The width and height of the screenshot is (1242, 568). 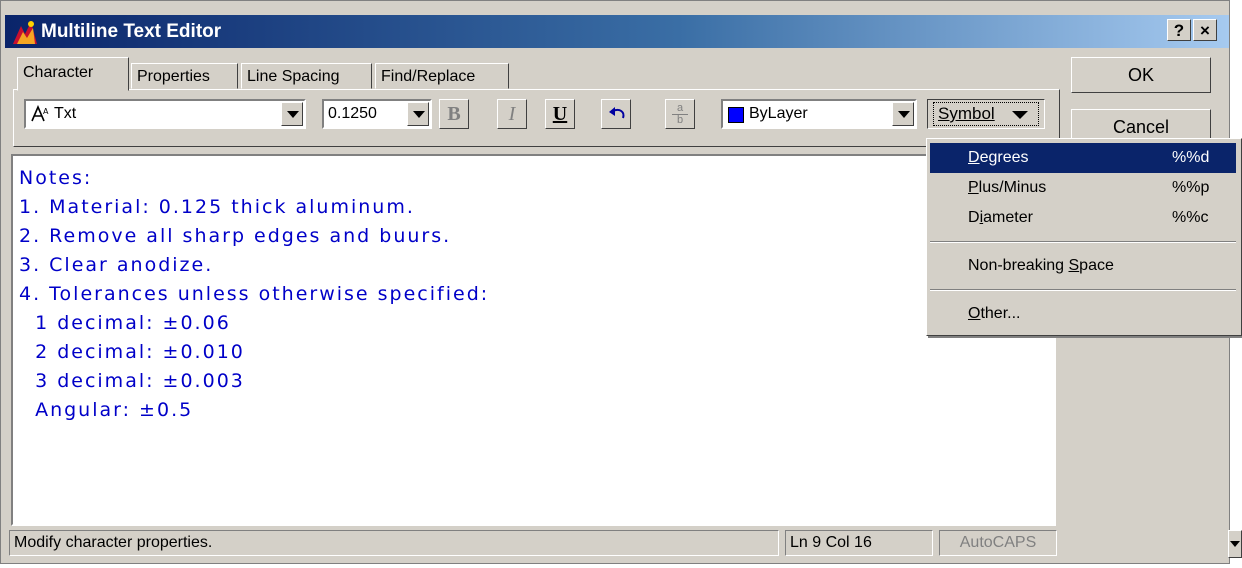 What do you see at coordinates (73, 74) in the screenshot?
I see `tab-character: Character` at bounding box center [73, 74].